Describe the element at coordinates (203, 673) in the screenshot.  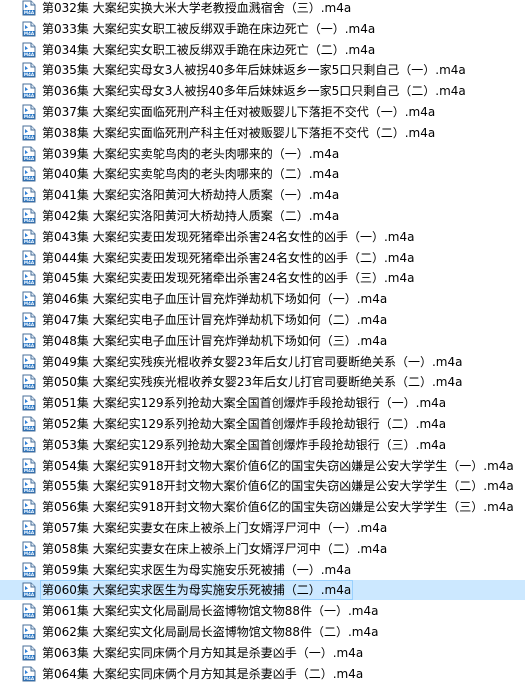
I see `file-name: 第064集 大案纪实同床俩个月方知其是杀妻凶手（二）.m4a` at that location.